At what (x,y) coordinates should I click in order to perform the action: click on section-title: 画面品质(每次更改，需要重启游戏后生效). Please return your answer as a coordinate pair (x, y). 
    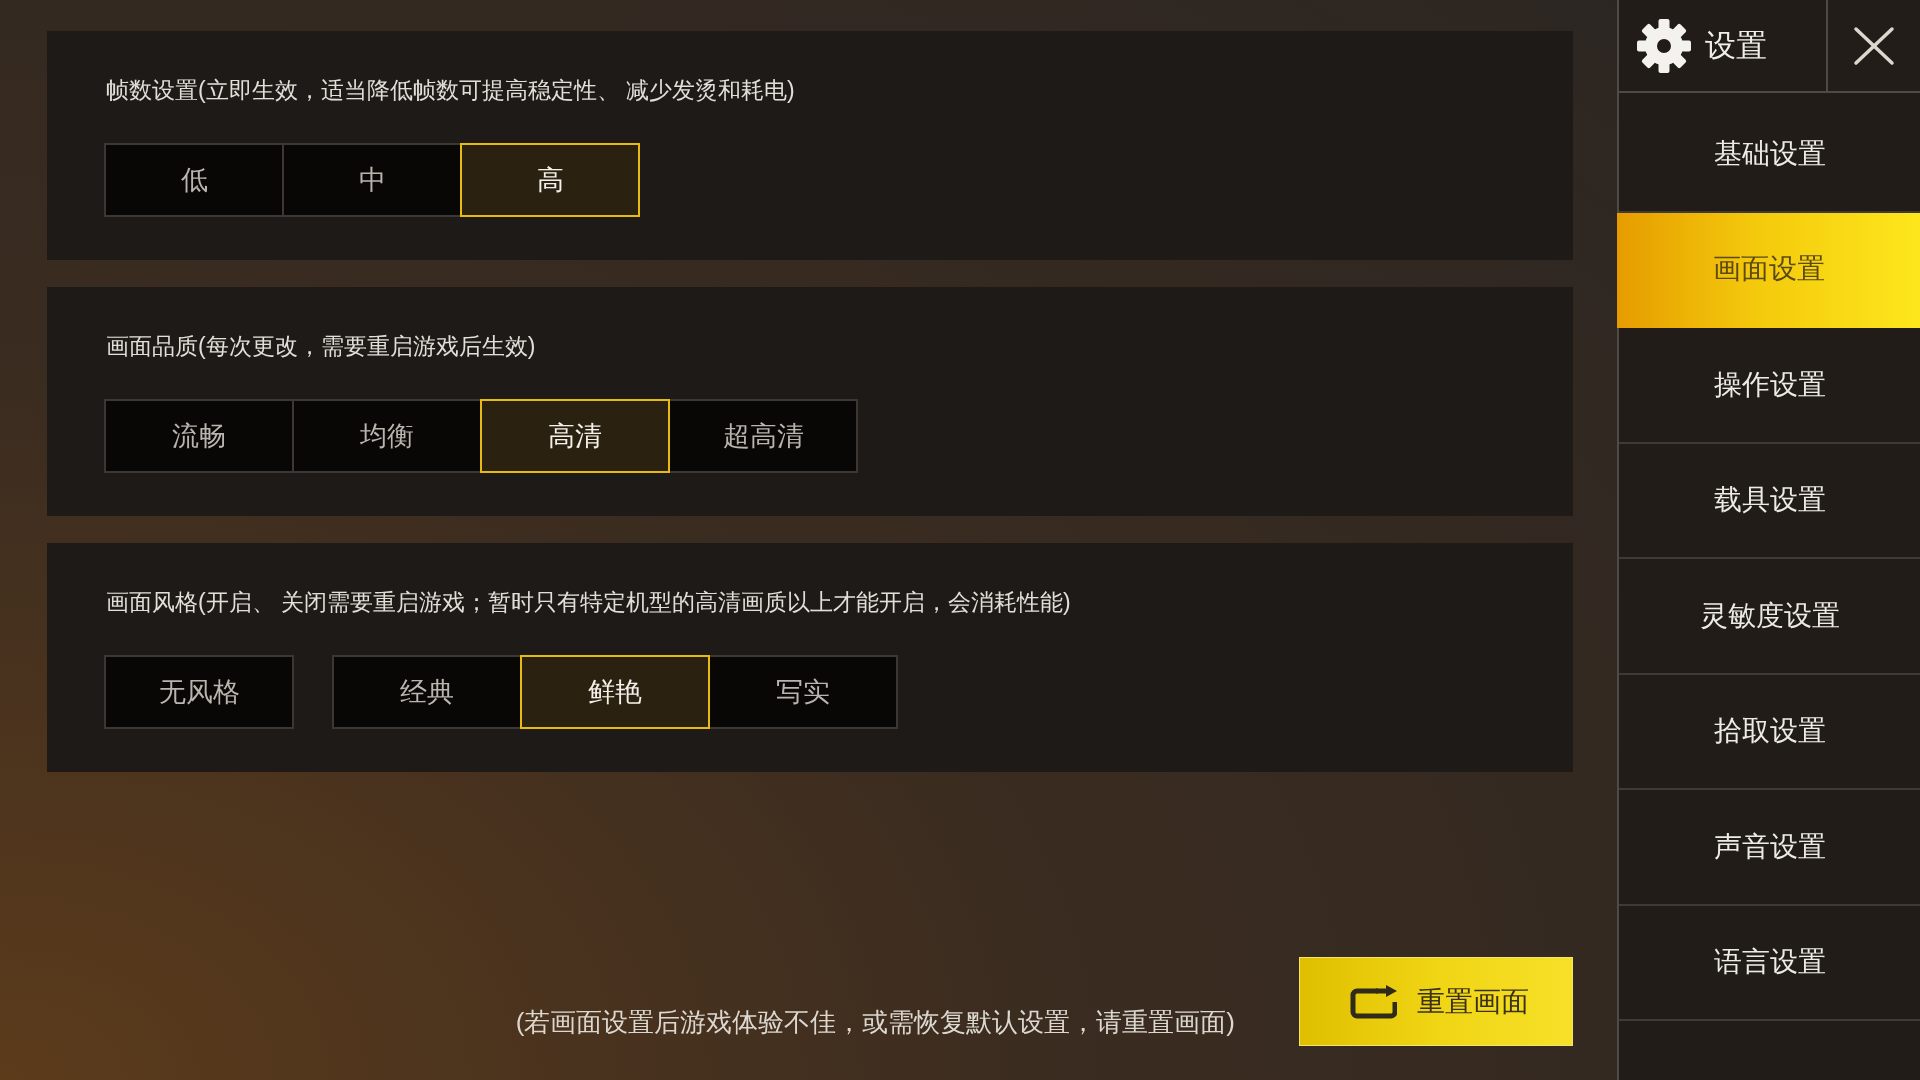
    Looking at the image, I should click on (321, 346).